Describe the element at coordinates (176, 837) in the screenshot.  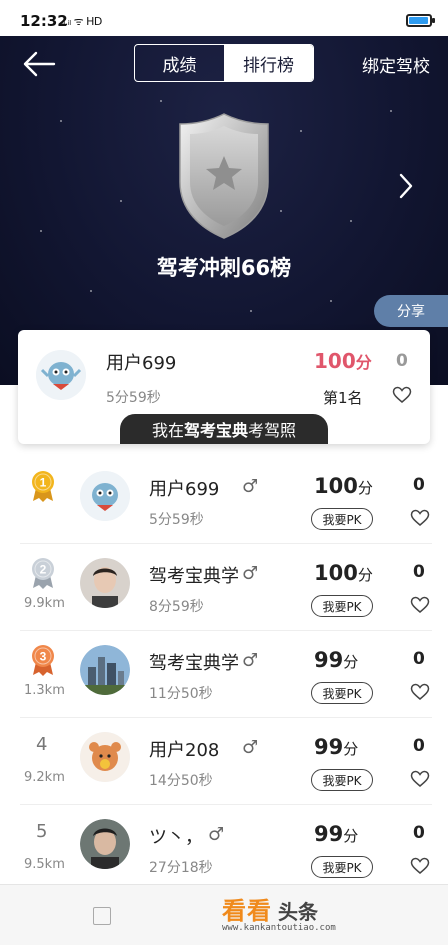
I see `user-name: ツ丶，` at that location.